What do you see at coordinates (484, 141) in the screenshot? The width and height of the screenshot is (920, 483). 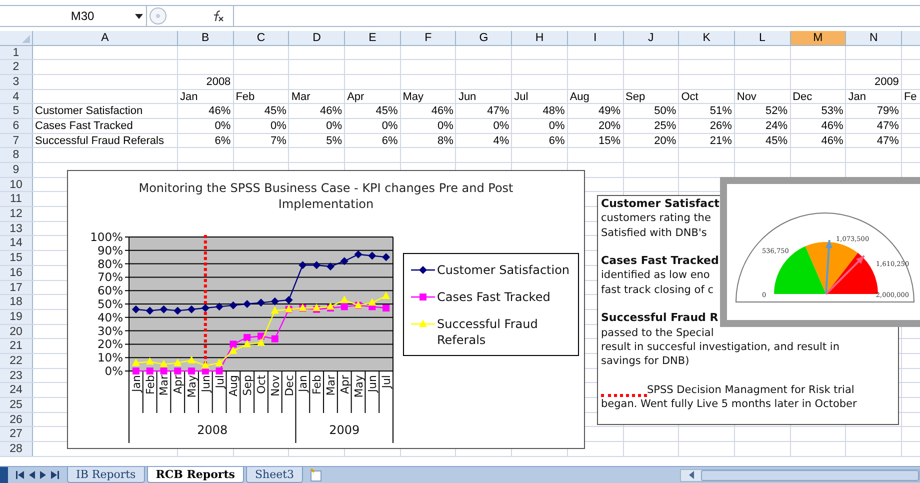 I see `table-cell: 4%` at bounding box center [484, 141].